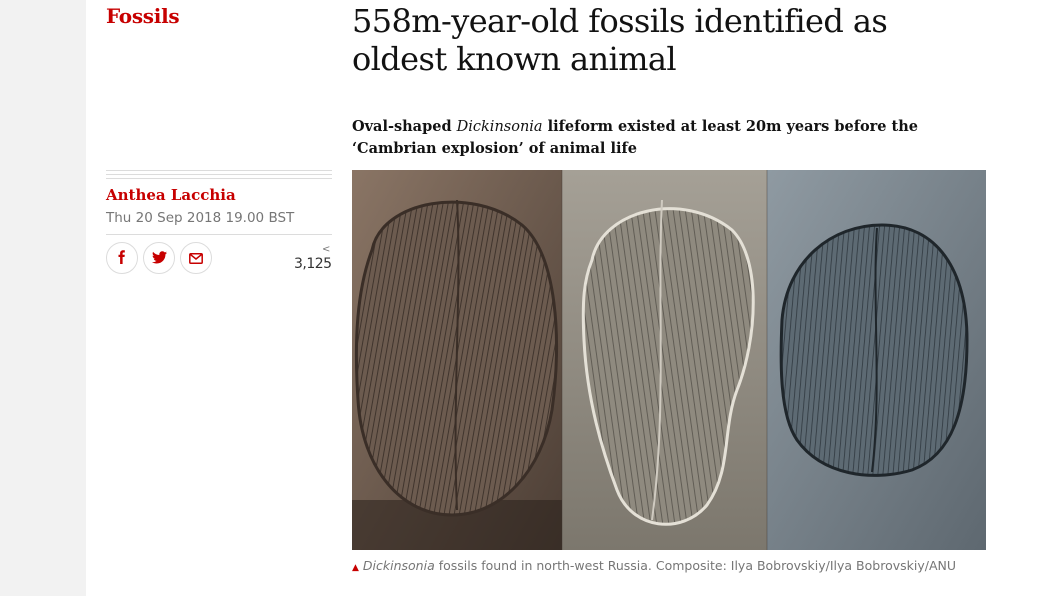  What do you see at coordinates (313, 264) in the screenshot?
I see `share-count: 3,125` at bounding box center [313, 264].